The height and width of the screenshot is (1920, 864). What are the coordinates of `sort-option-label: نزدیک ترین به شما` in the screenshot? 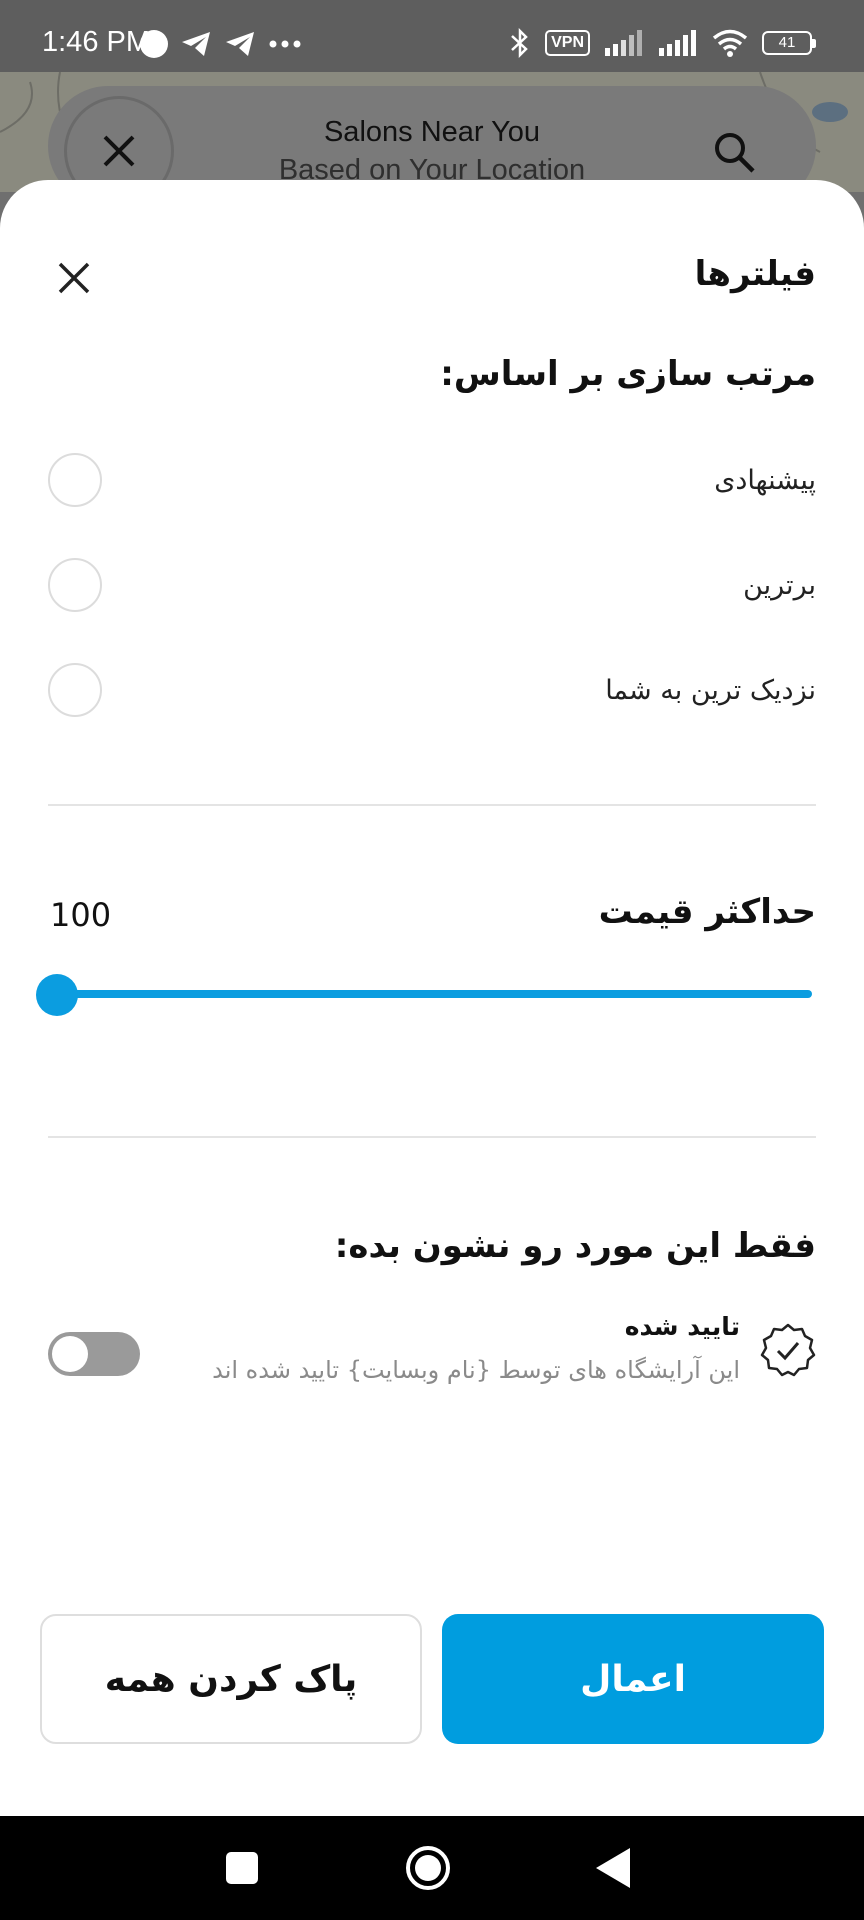 It's located at (710, 690).